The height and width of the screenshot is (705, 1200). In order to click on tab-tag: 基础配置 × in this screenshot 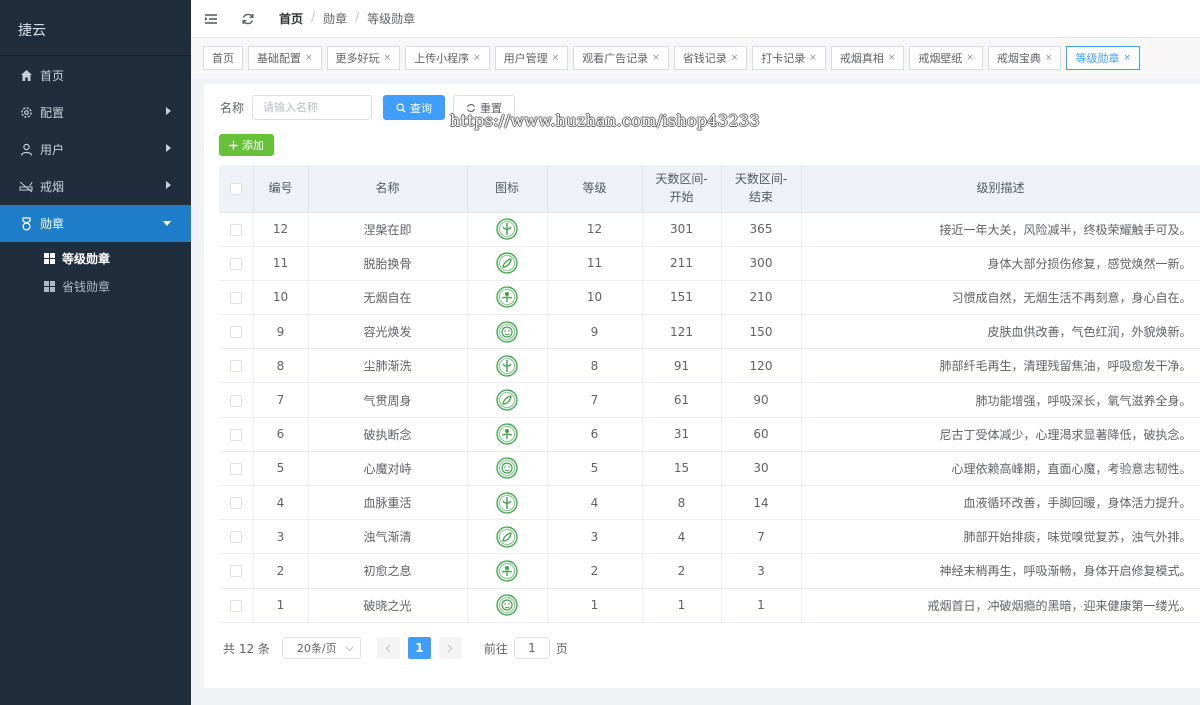, I will do `click(285, 58)`.